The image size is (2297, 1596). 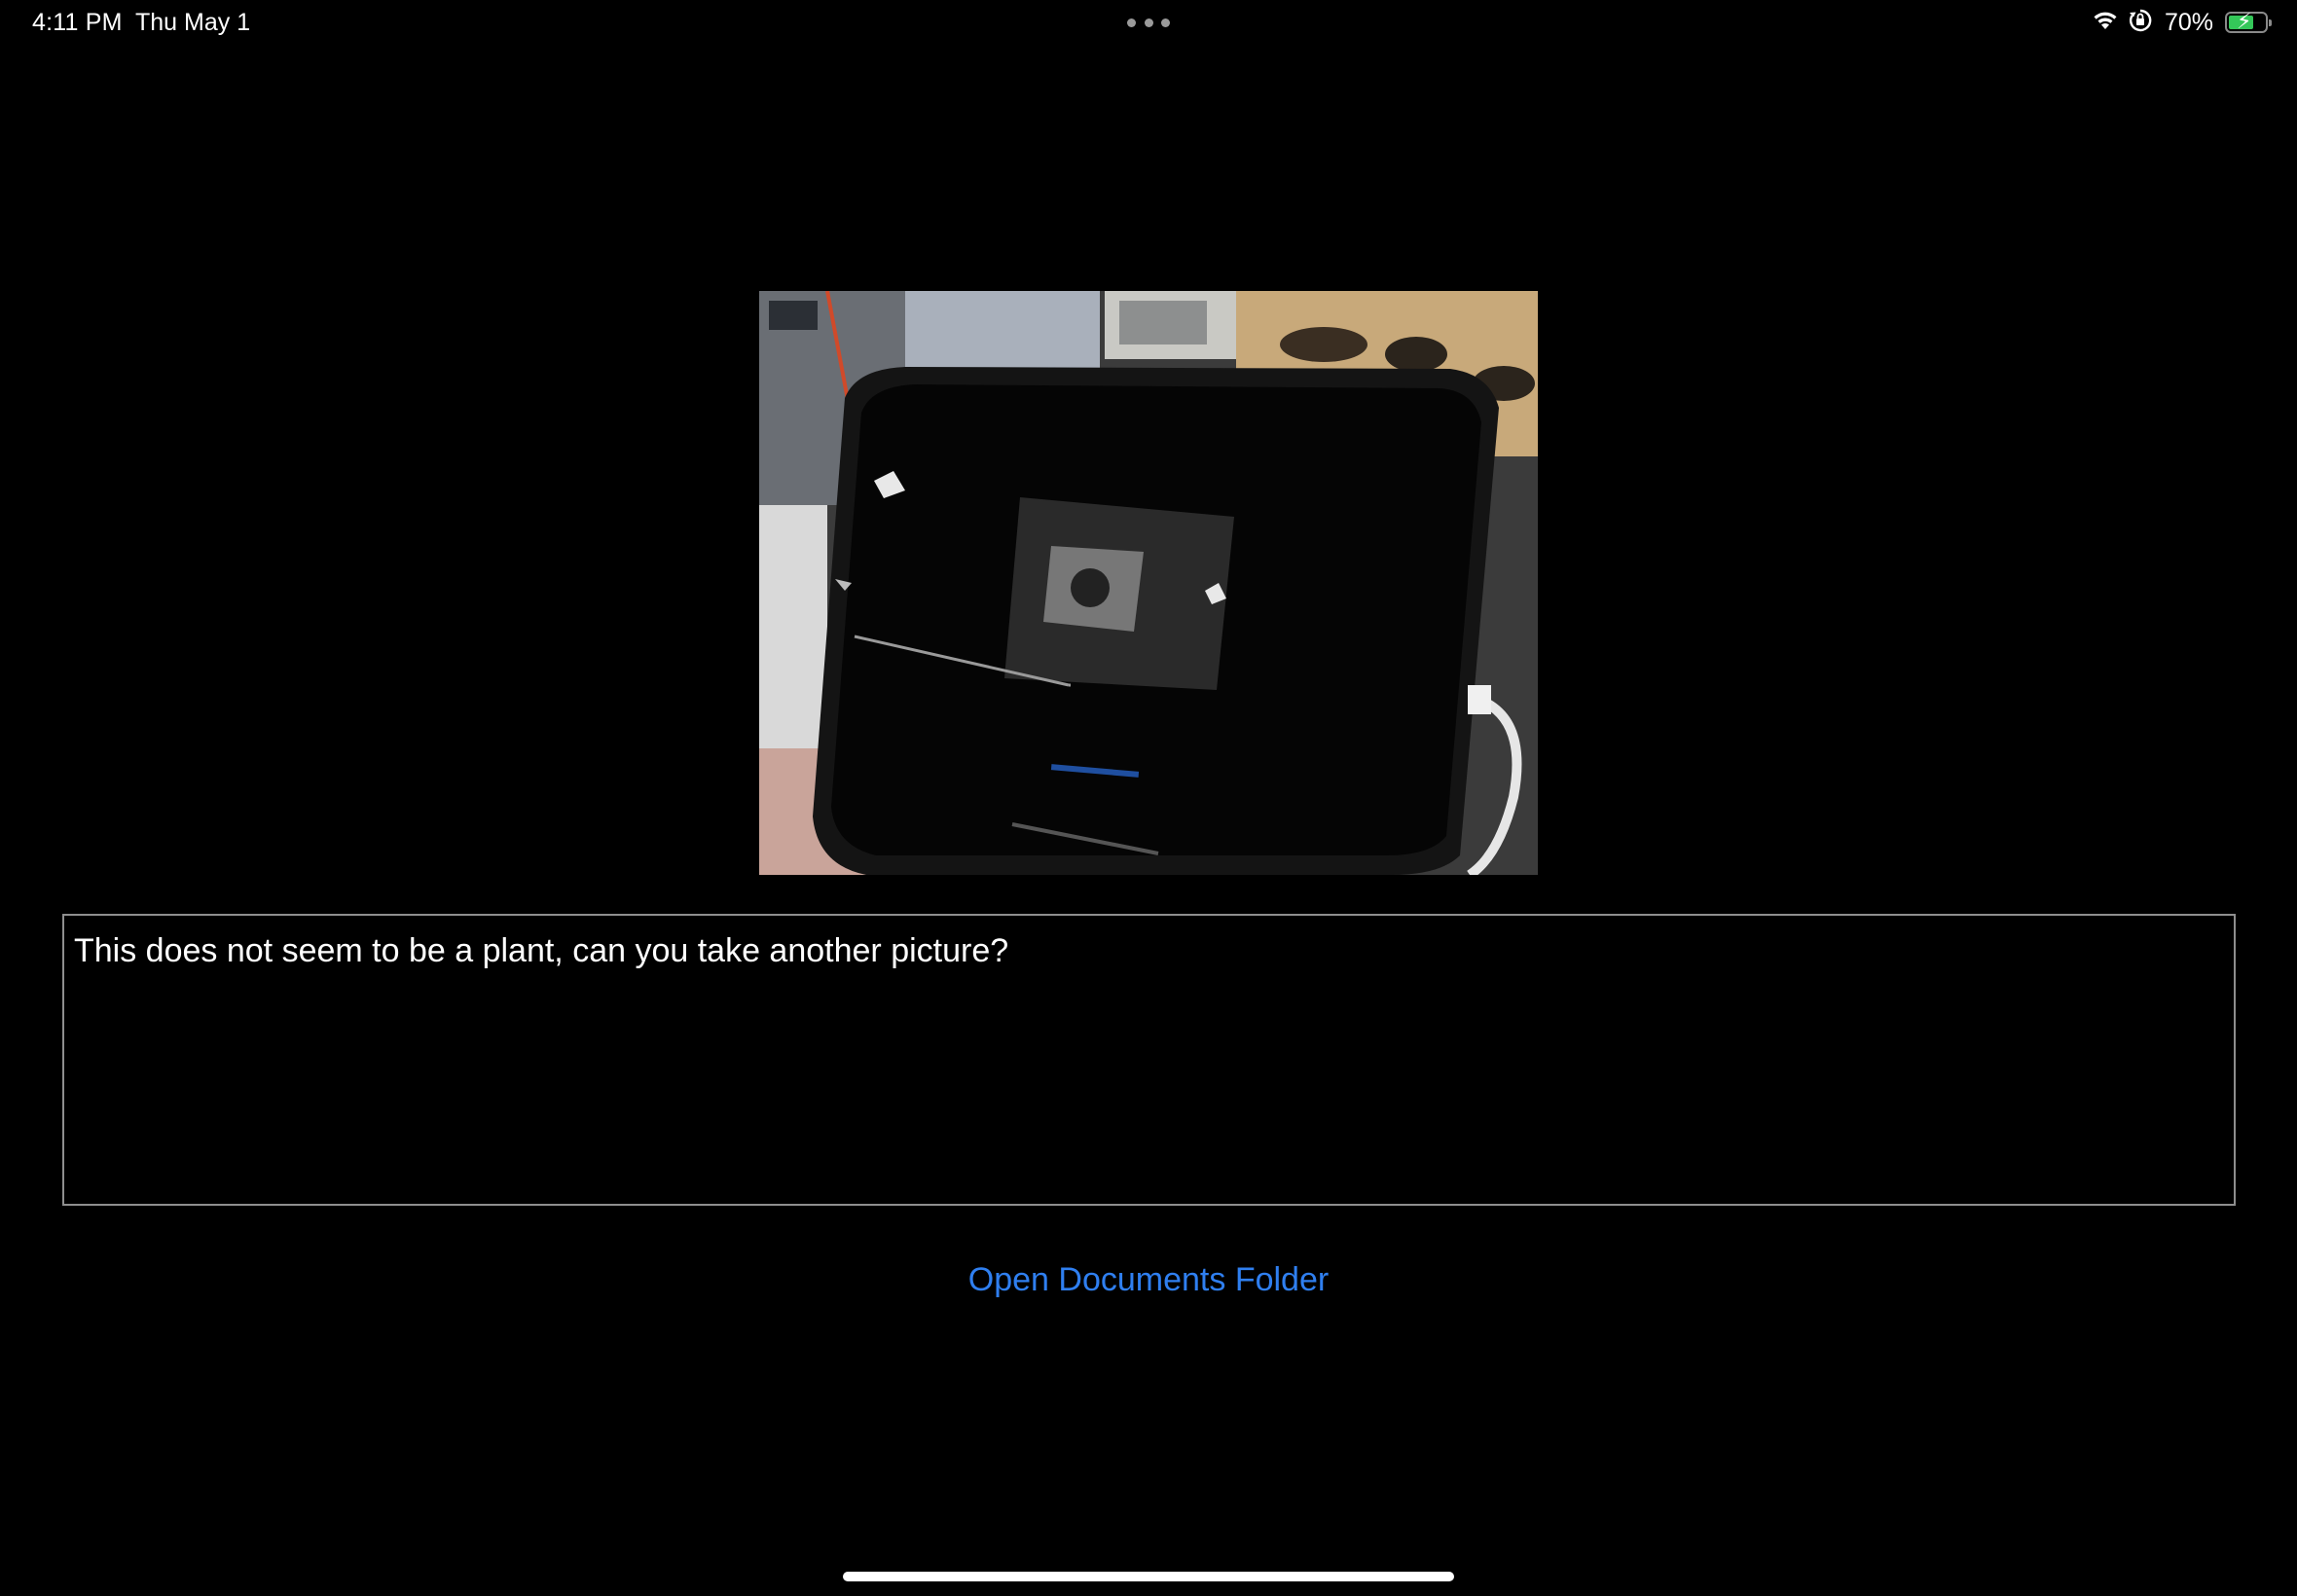 I want to click on orientation-lock-icon, so click(x=2140, y=23).